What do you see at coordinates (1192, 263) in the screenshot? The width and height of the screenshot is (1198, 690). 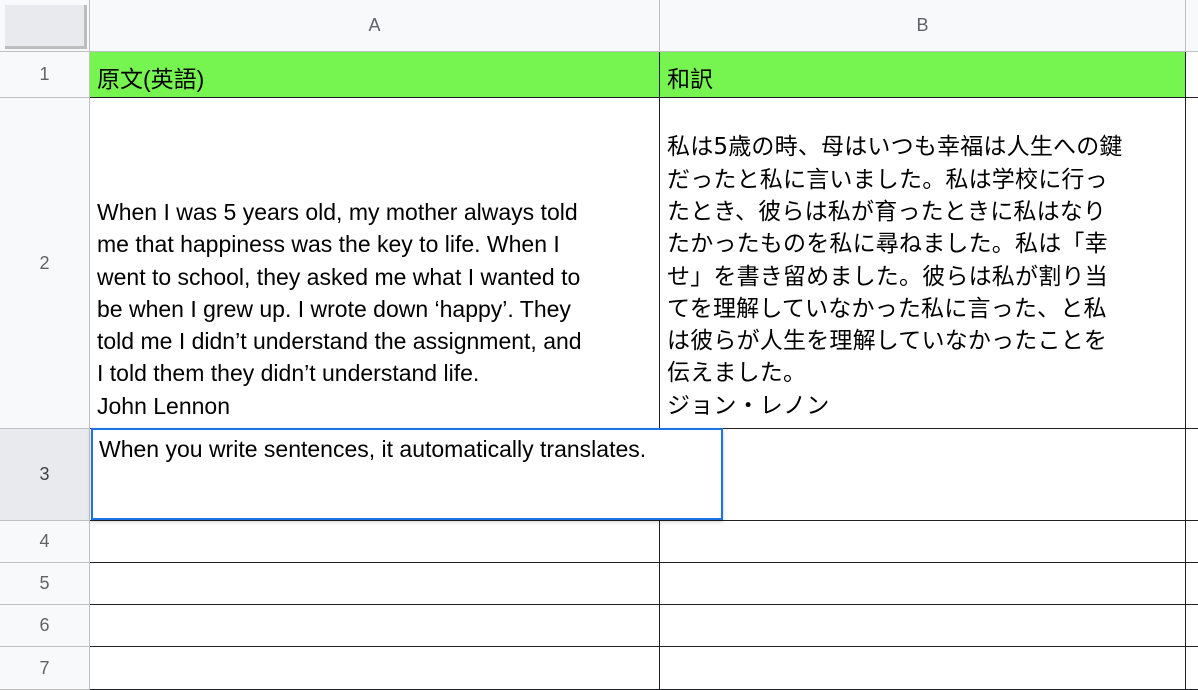 I see `cell-c2` at bounding box center [1192, 263].